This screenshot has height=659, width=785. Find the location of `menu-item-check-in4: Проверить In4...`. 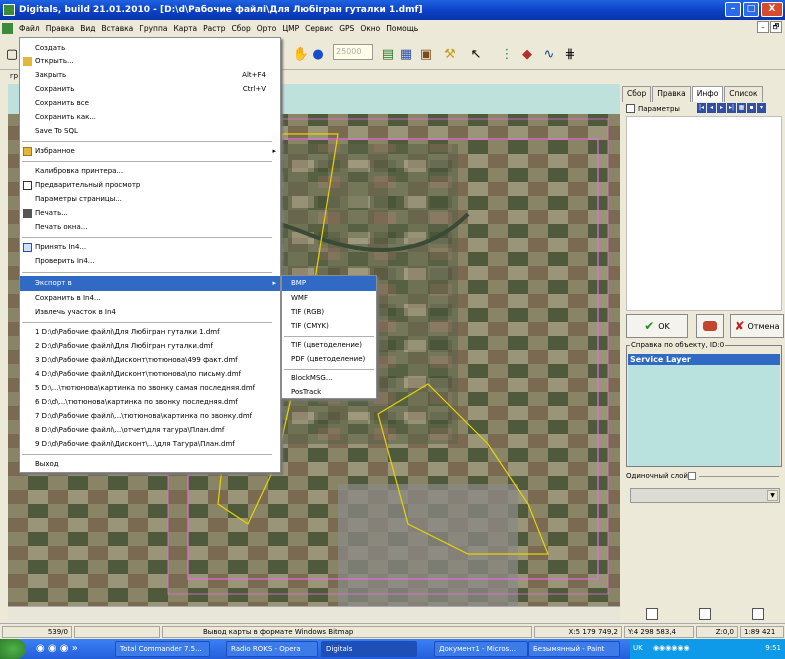

menu-item-check-in4: Проверить In4... is located at coordinates (150, 261).